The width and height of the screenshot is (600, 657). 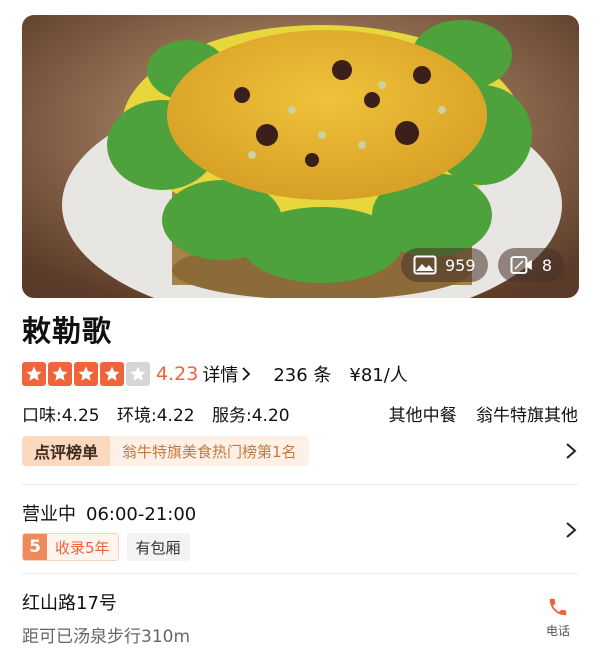 I want to click on business-hours: 营业中 06:00-21:00, so click(x=114, y=513).